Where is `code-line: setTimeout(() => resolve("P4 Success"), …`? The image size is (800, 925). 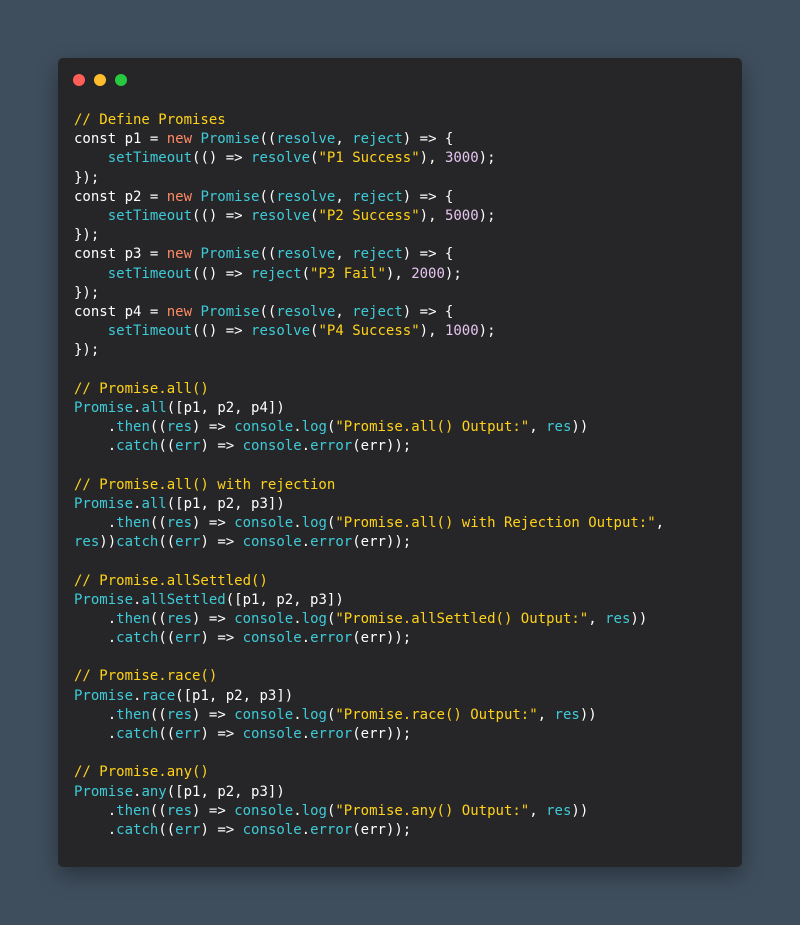 code-line: setTimeout(() => resolve("P4 Success"), … is located at coordinates (369, 331).